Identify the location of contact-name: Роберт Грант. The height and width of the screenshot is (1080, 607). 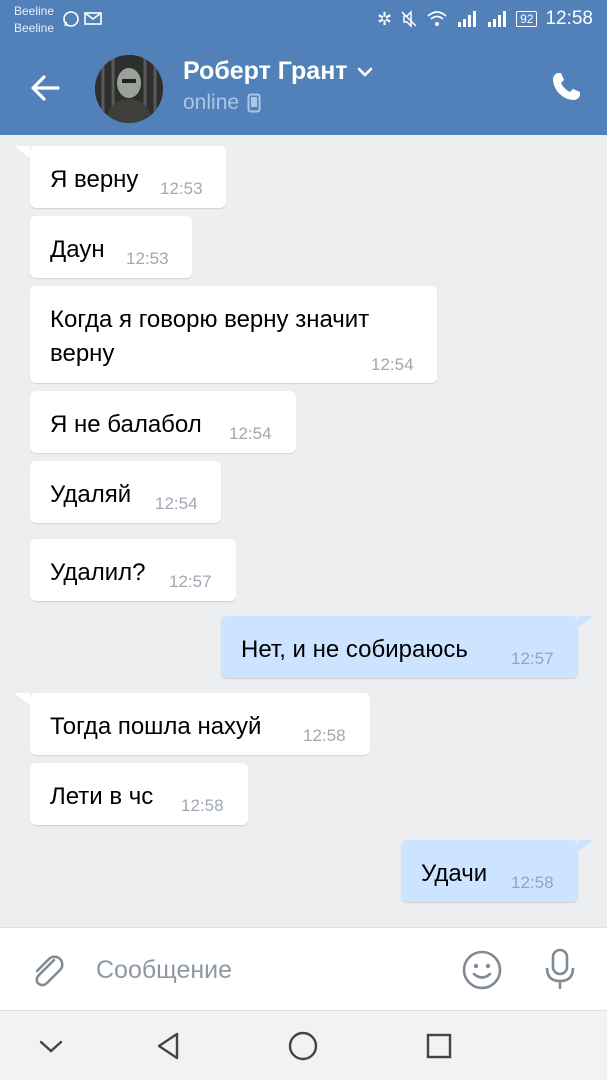
(265, 71).